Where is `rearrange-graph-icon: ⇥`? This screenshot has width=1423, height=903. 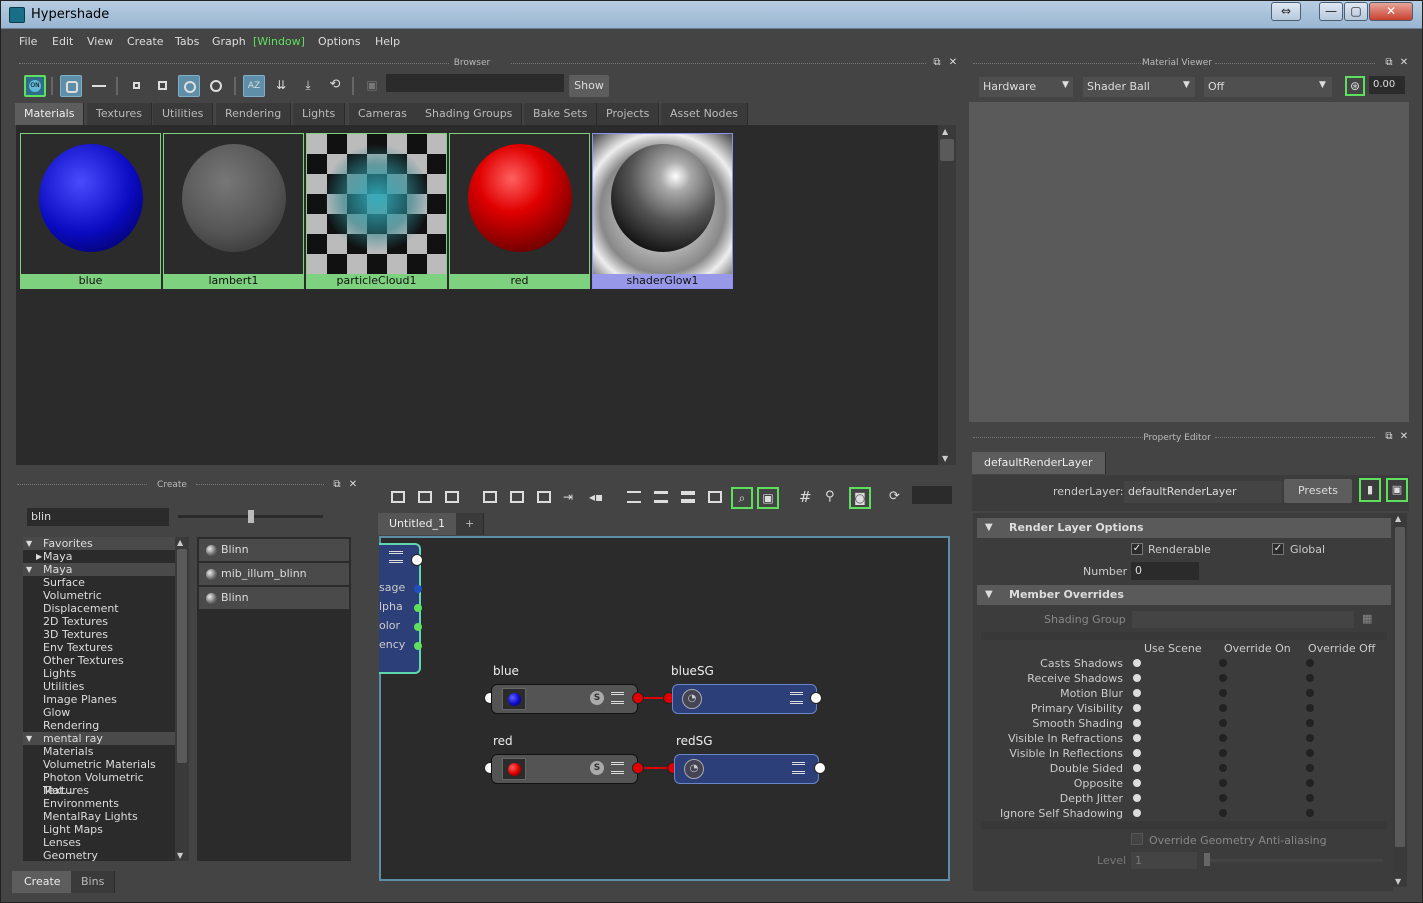
rearrange-graph-icon: ⇥ is located at coordinates (568, 497).